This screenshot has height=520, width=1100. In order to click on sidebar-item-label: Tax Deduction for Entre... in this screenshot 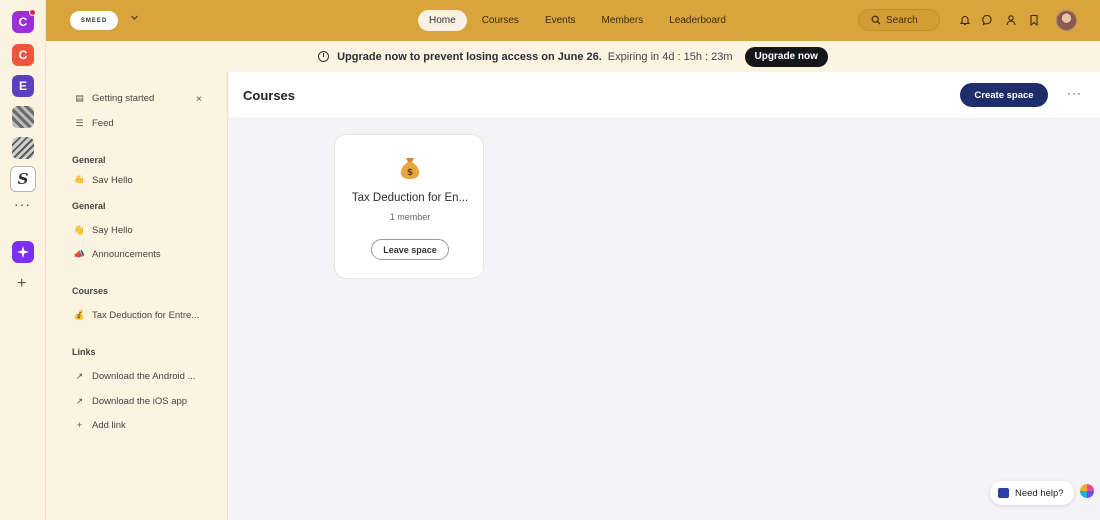, I will do `click(146, 315)`.